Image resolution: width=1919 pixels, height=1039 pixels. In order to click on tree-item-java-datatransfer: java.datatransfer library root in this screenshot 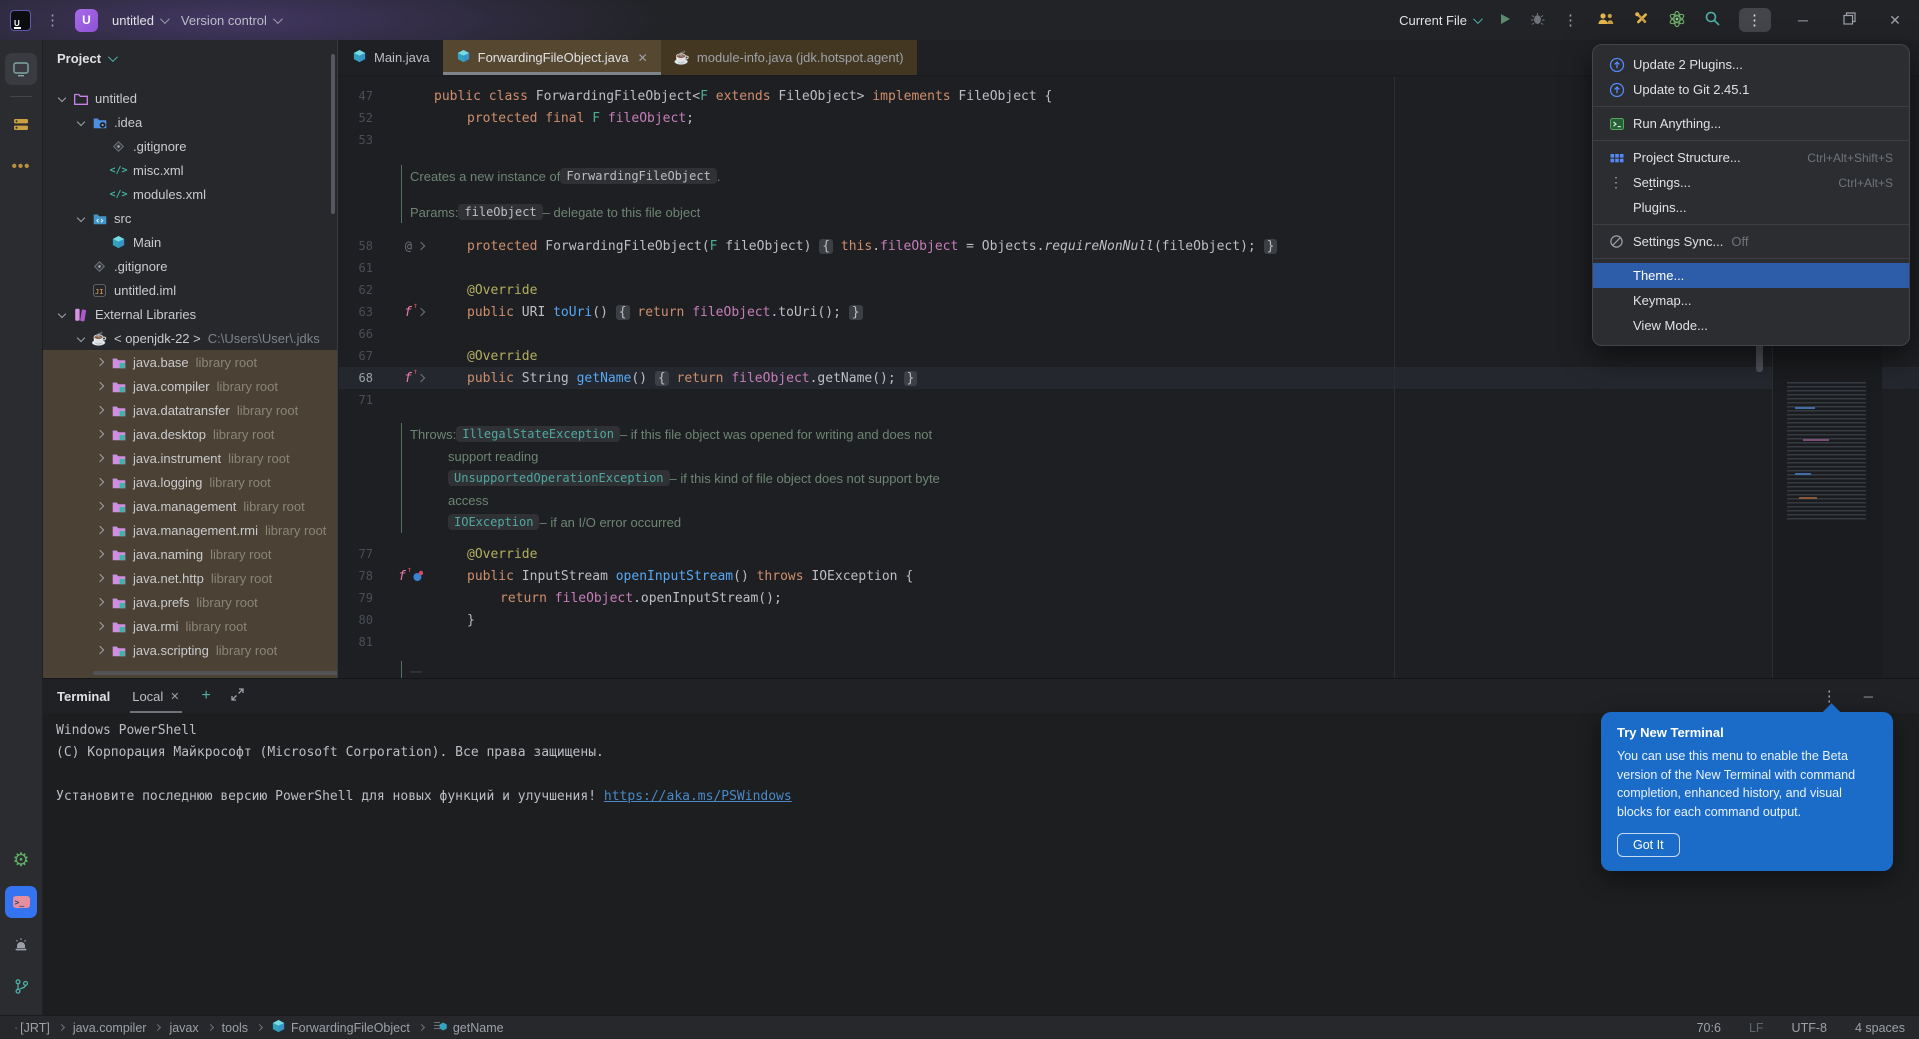, I will do `click(190, 410)`.